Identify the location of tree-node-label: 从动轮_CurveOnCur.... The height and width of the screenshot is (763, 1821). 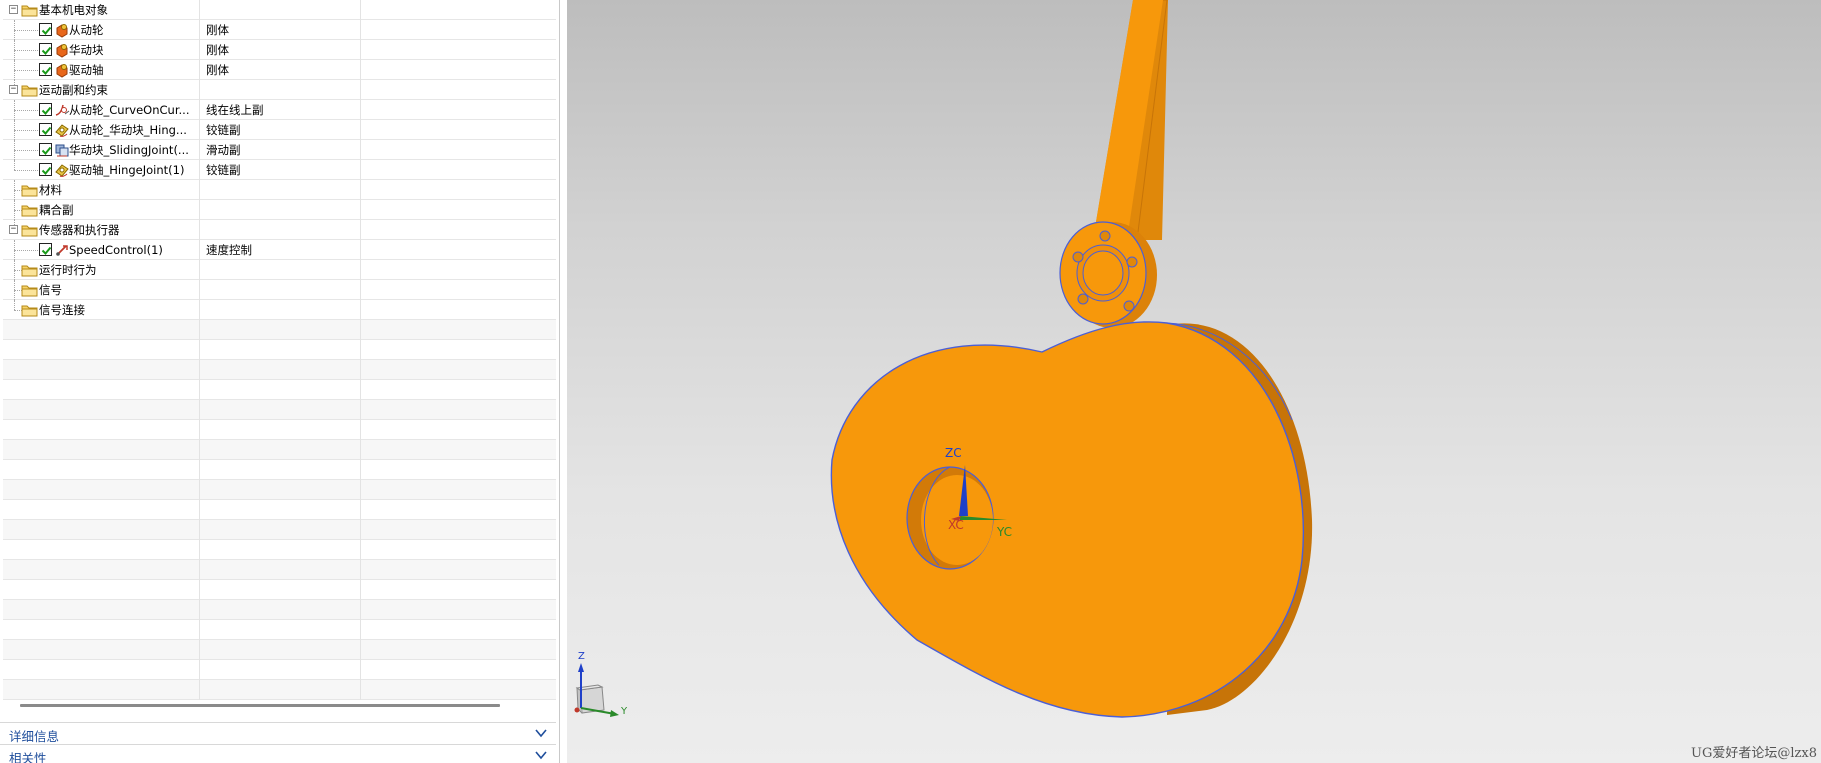
(129, 110).